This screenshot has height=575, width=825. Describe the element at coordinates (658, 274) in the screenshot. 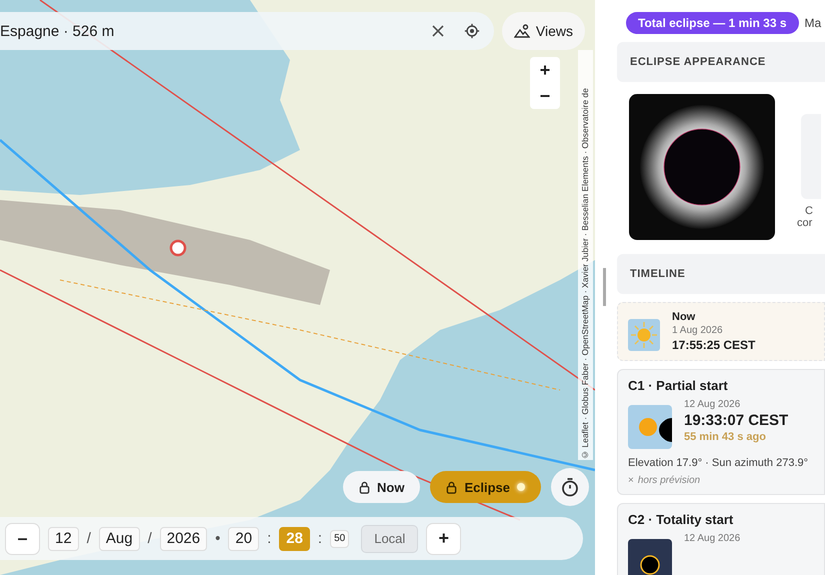

I see `section-title: TIMELINE` at that location.